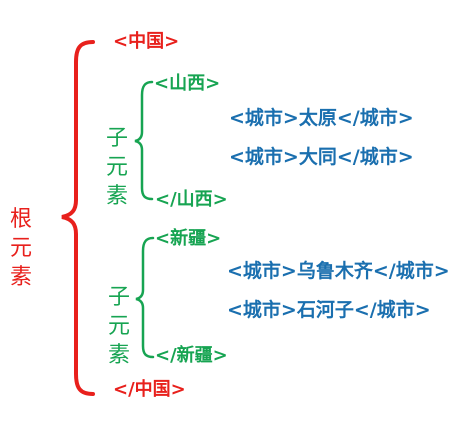  I want to click on child-close-tag-shanxi: </山西>, so click(191, 199).